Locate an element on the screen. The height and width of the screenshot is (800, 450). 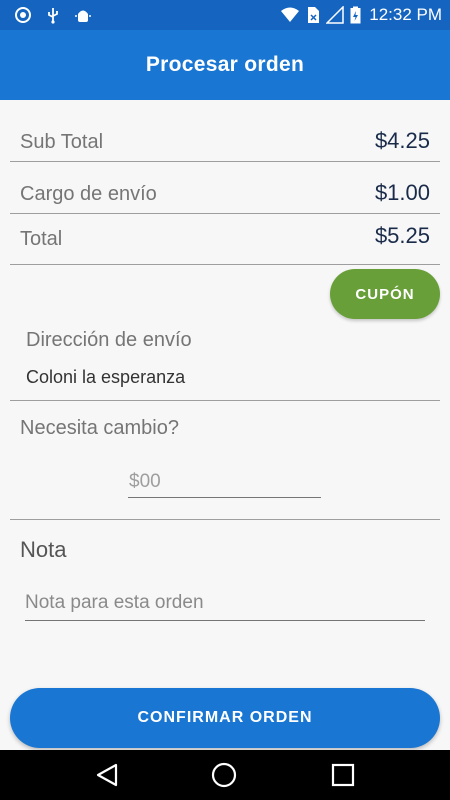
shipping-value: $1.00 is located at coordinates (402, 192).